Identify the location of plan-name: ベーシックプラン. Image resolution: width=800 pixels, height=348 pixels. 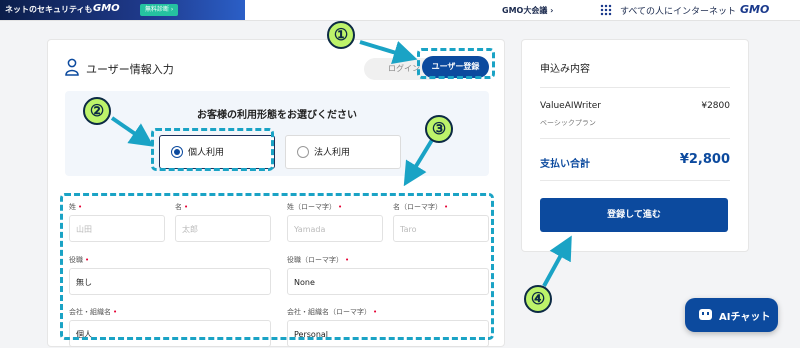
(568, 123).